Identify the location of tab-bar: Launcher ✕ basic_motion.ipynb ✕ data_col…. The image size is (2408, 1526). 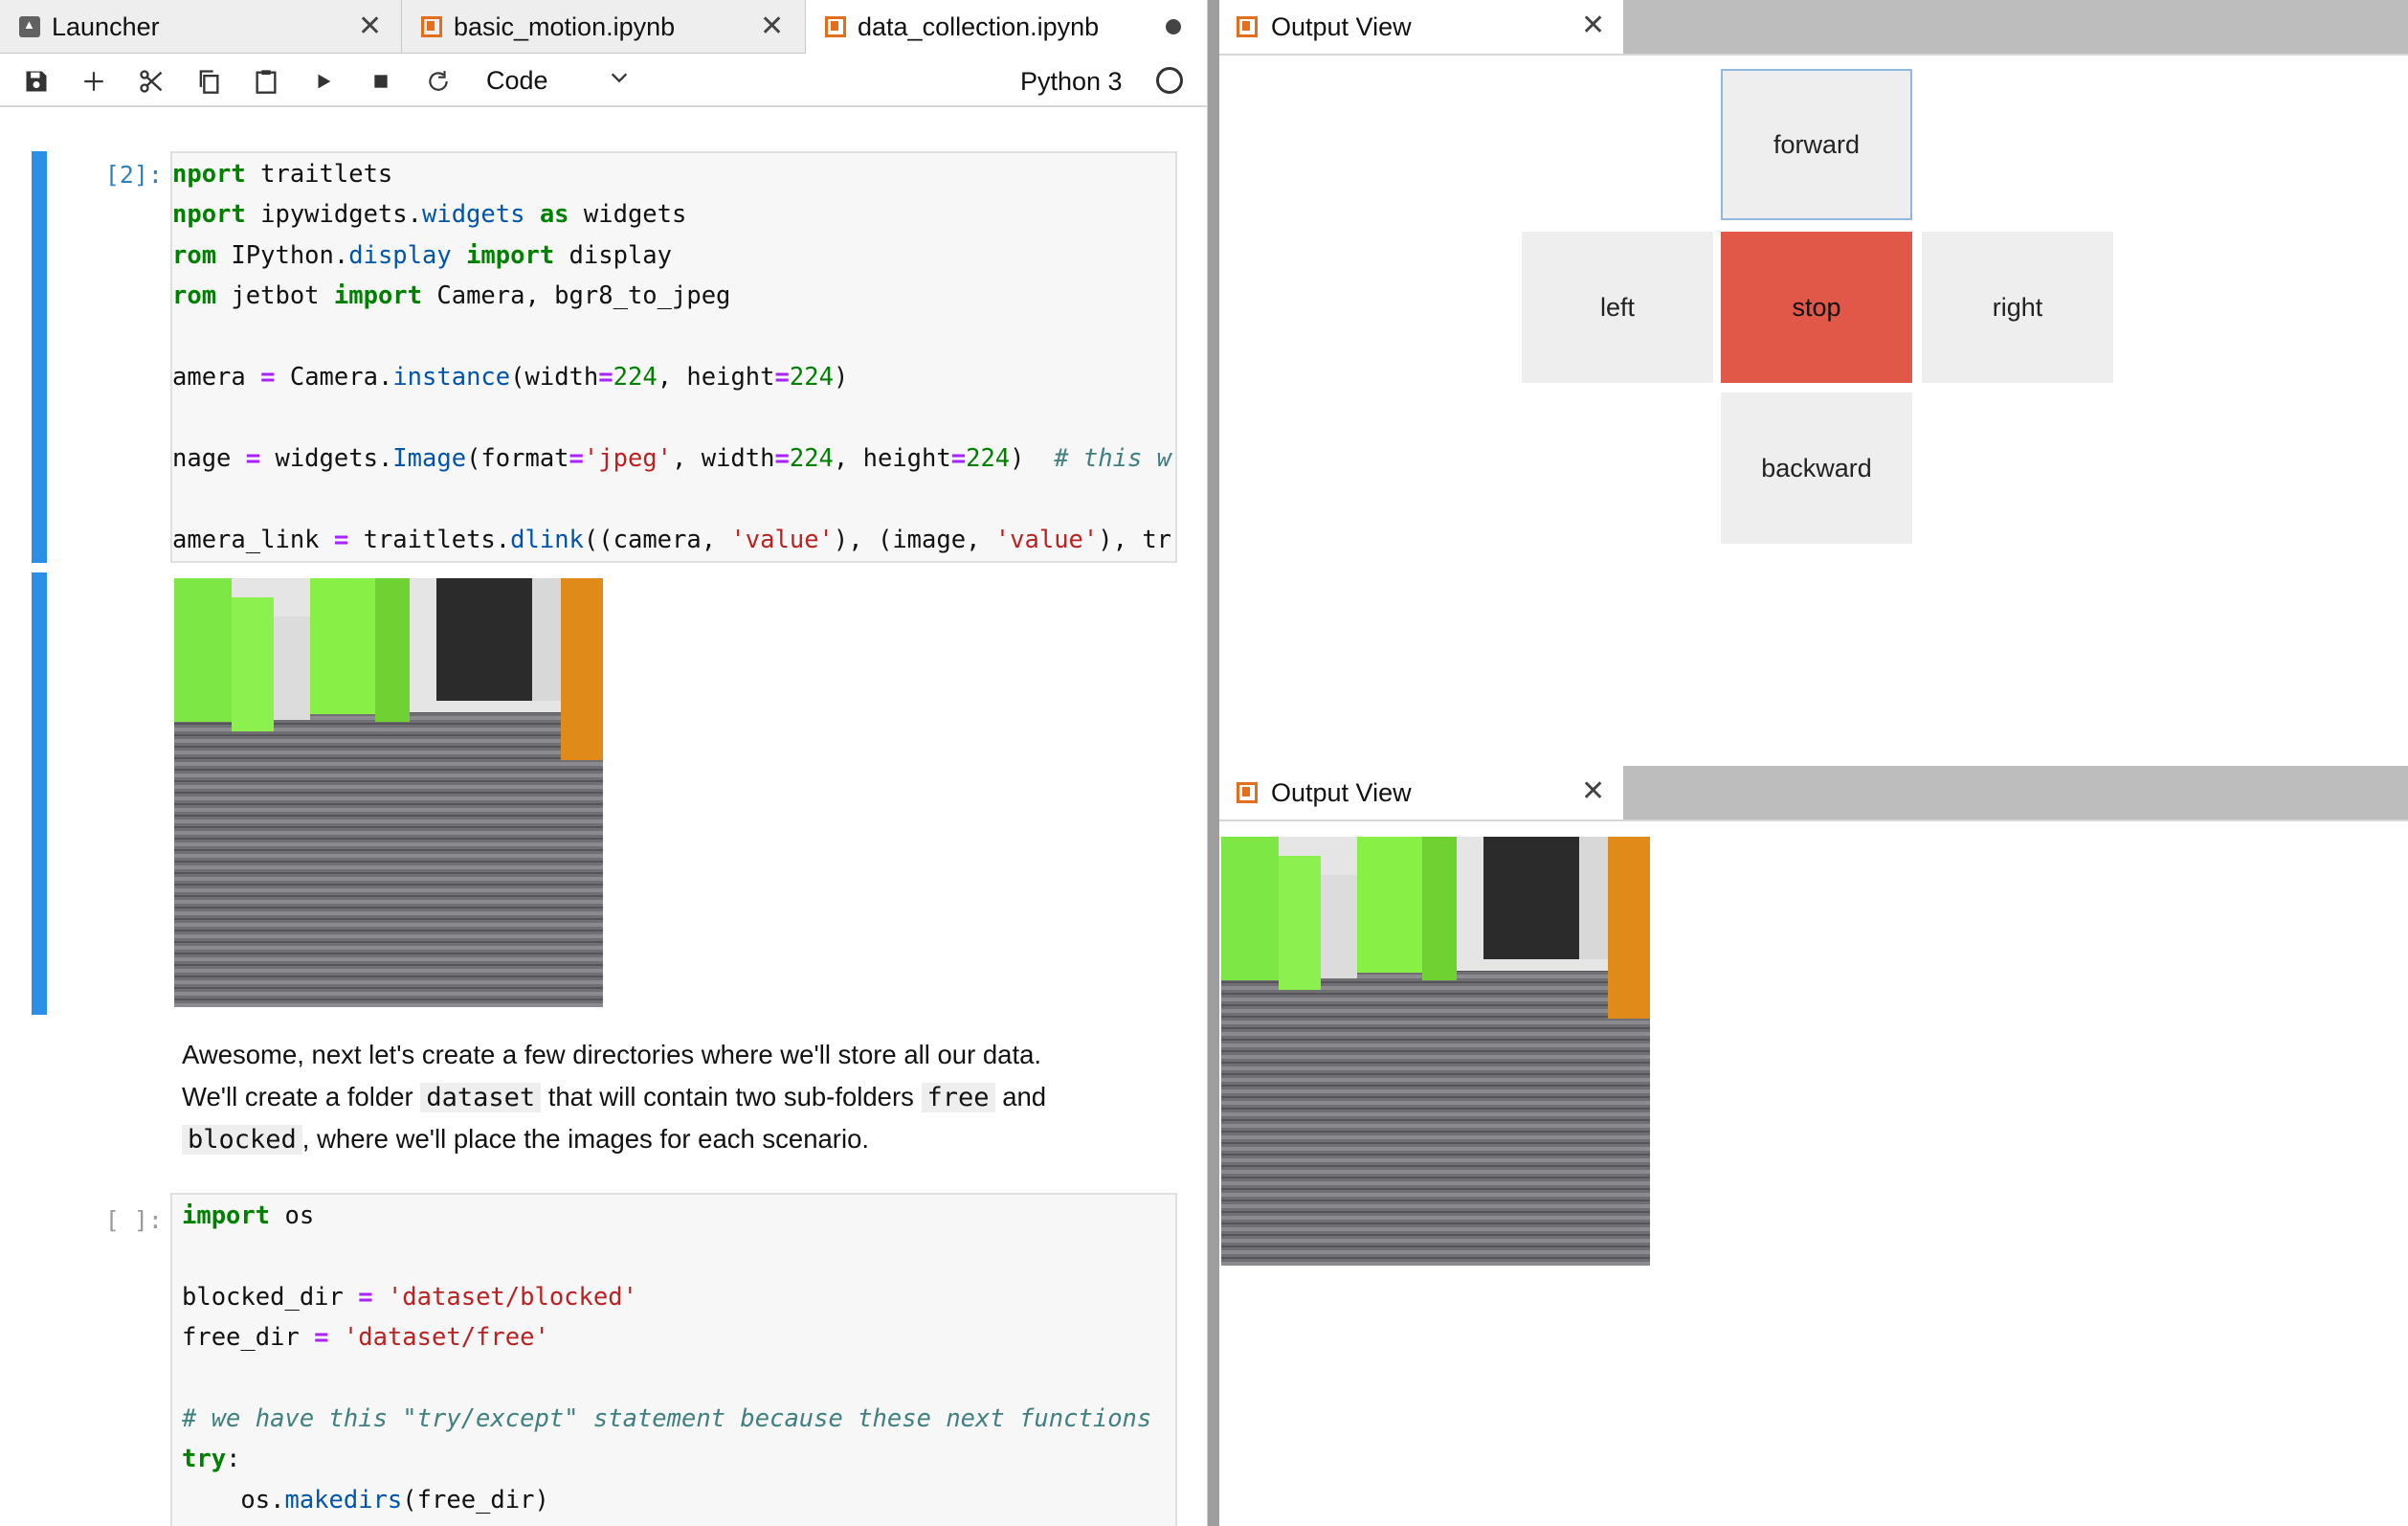
(603, 27).